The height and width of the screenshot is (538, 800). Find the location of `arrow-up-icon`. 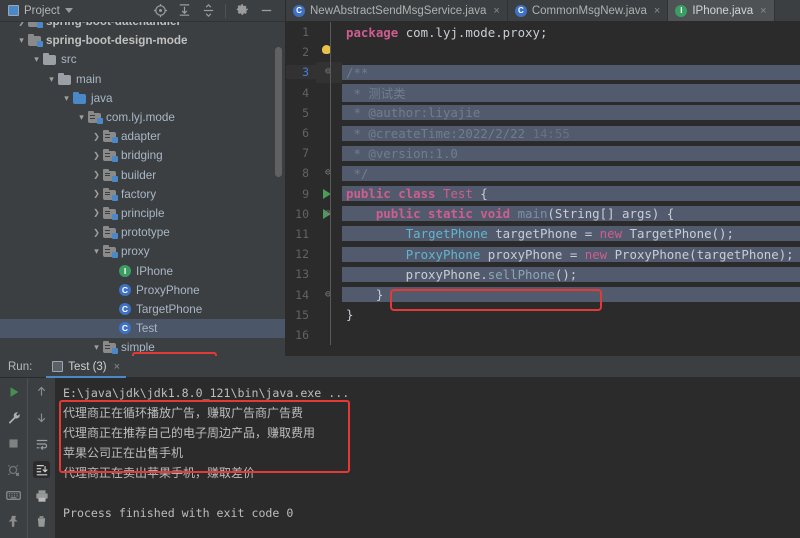

arrow-up-icon is located at coordinates (41, 391).